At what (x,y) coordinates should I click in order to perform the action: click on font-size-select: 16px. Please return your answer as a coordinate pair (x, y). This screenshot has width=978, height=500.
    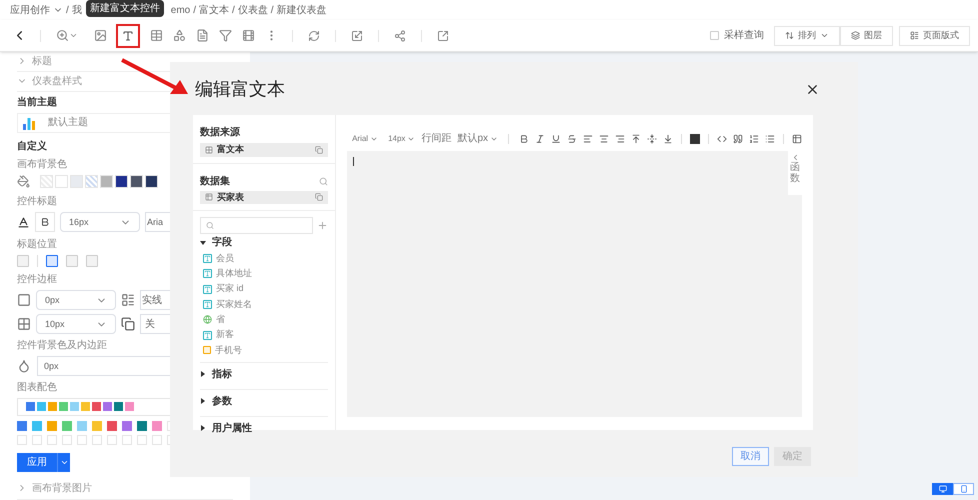
    Looking at the image, I should click on (100, 222).